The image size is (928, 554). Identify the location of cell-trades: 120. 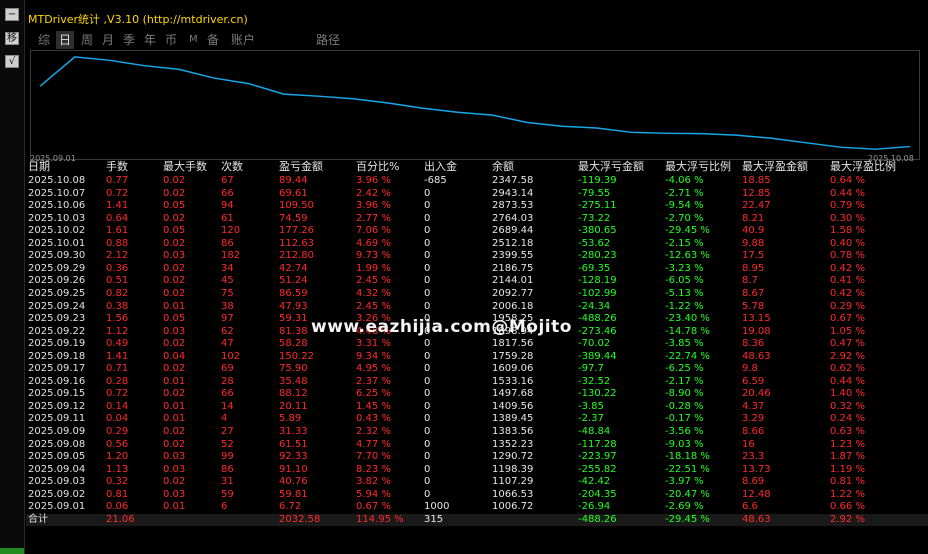
(231, 231).